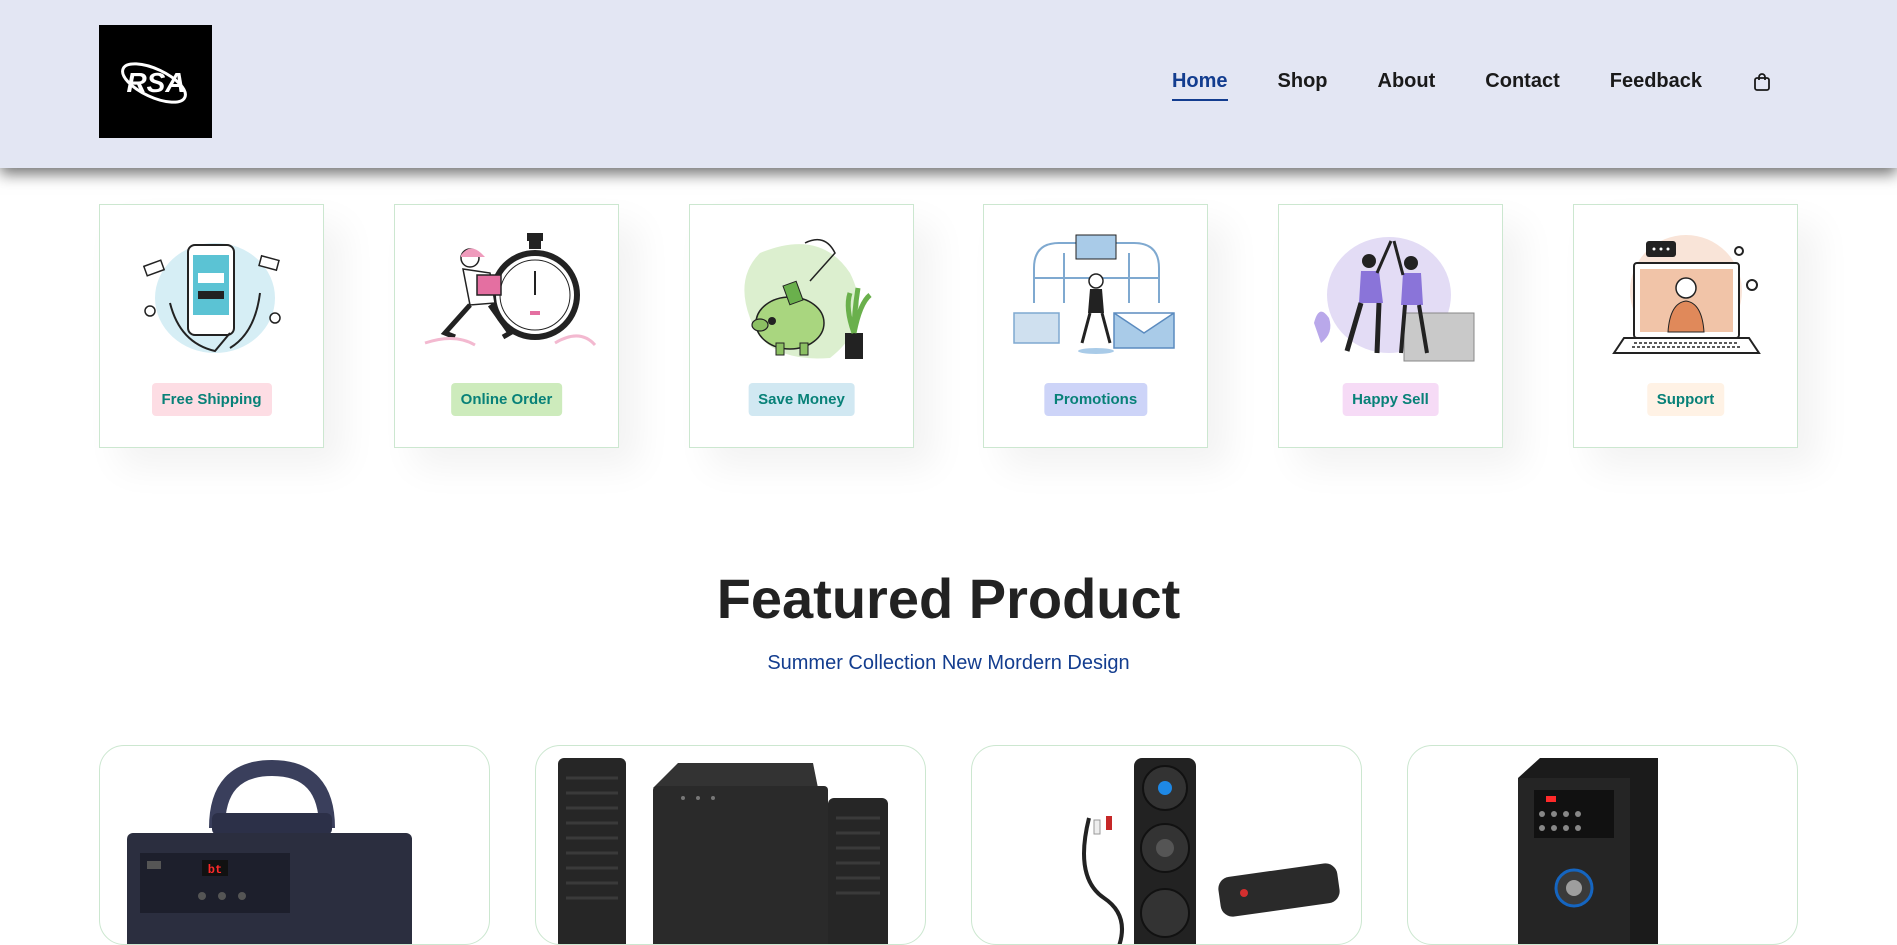 This screenshot has width=1897, height=945. I want to click on nav-contact: Contact, so click(1522, 81).